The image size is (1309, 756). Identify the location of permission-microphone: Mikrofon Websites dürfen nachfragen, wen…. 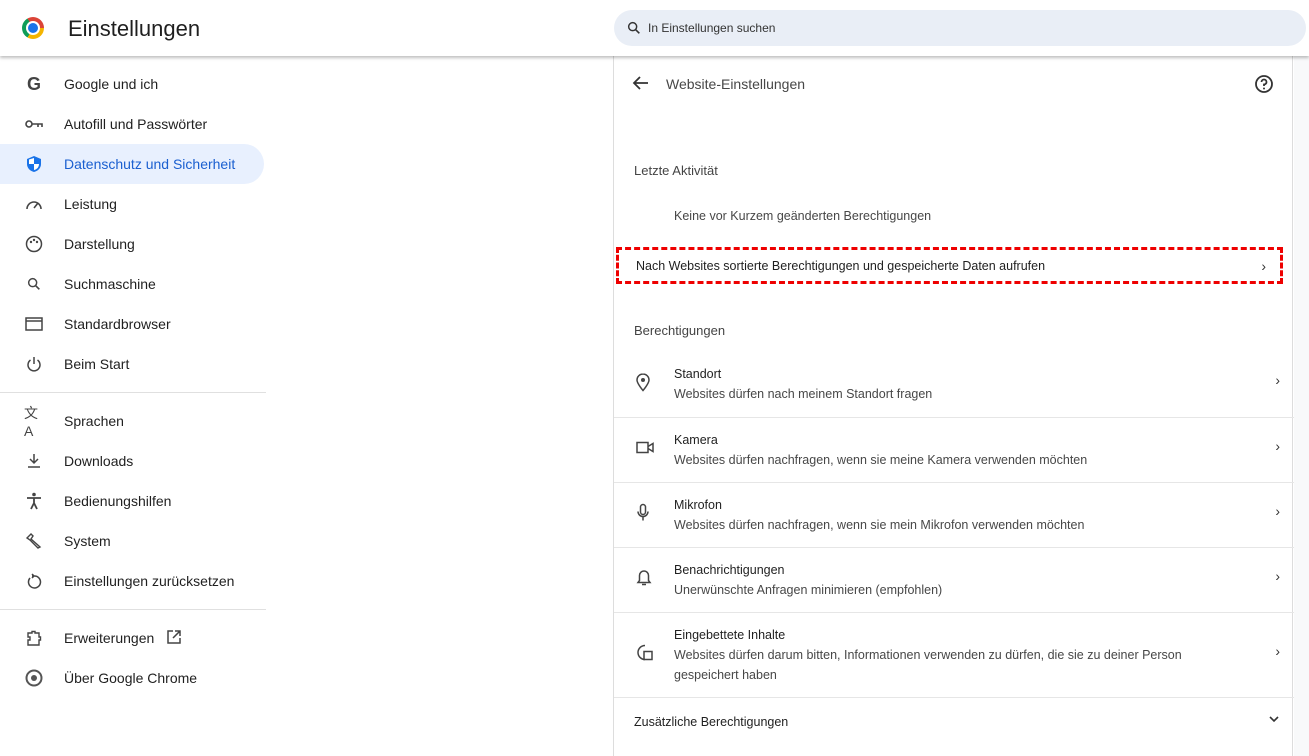
(954, 514).